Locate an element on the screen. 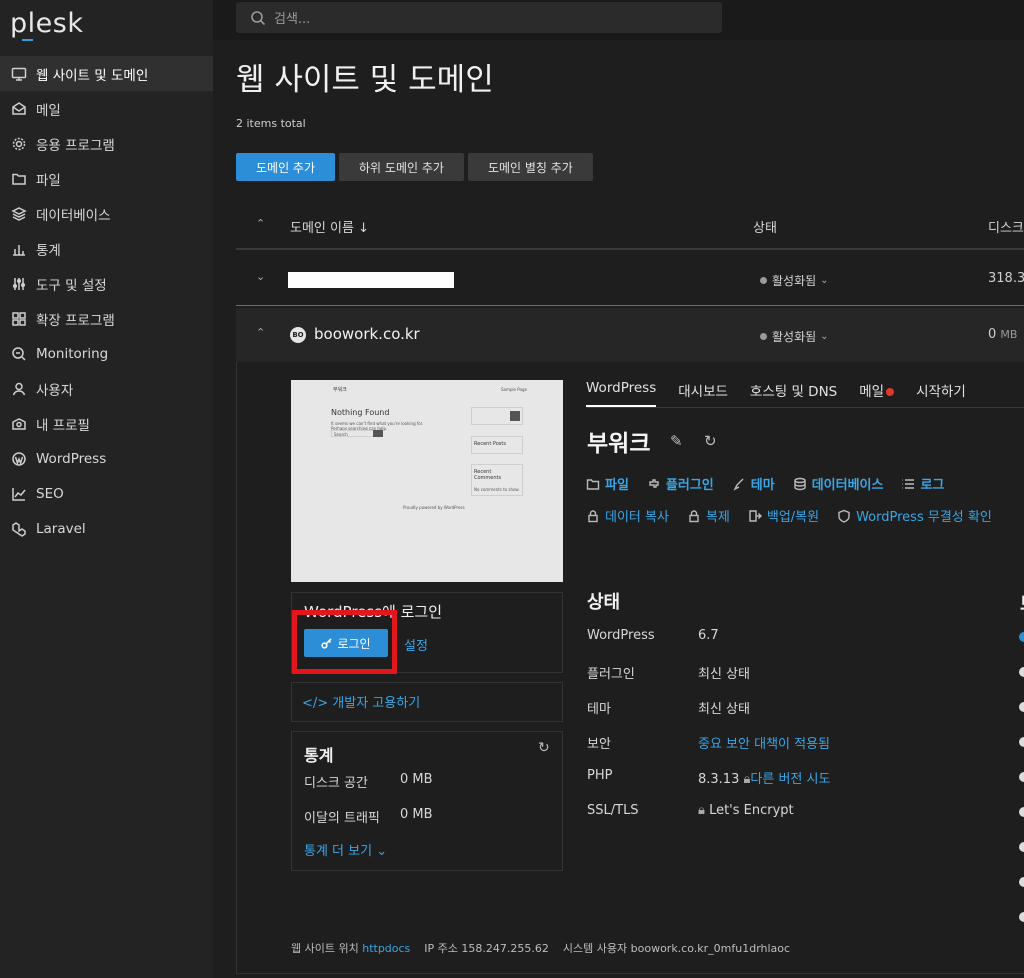 The width and height of the screenshot is (1024, 978). traffic-value: 0 MB is located at coordinates (416, 814).